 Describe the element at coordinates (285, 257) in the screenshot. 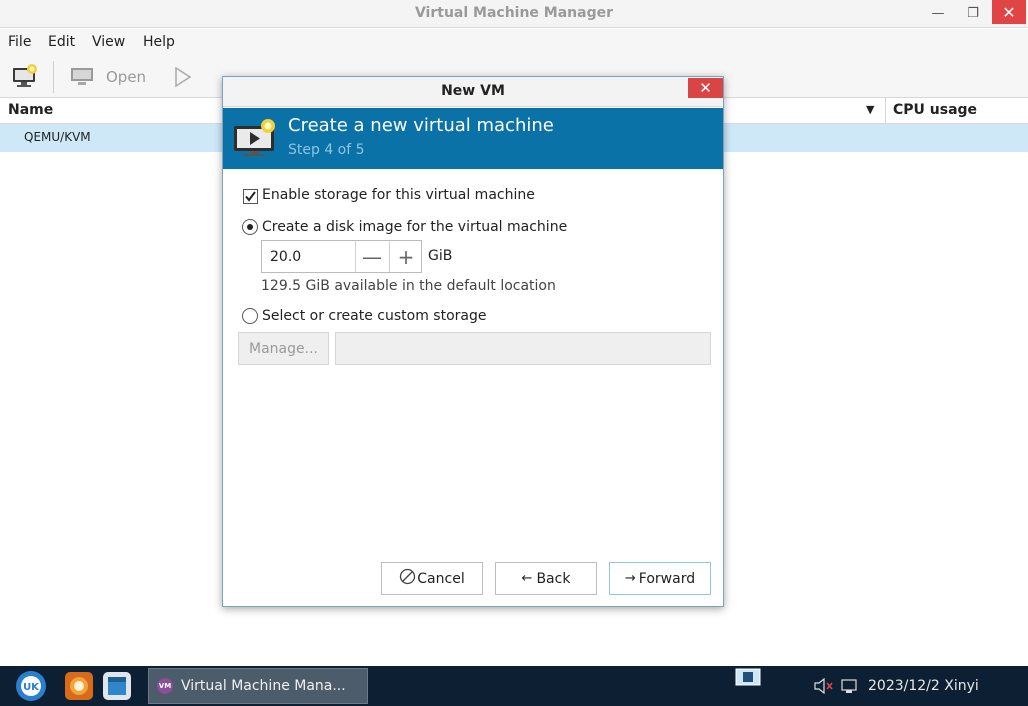

I see `disk-size-input: 20.0` at that location.